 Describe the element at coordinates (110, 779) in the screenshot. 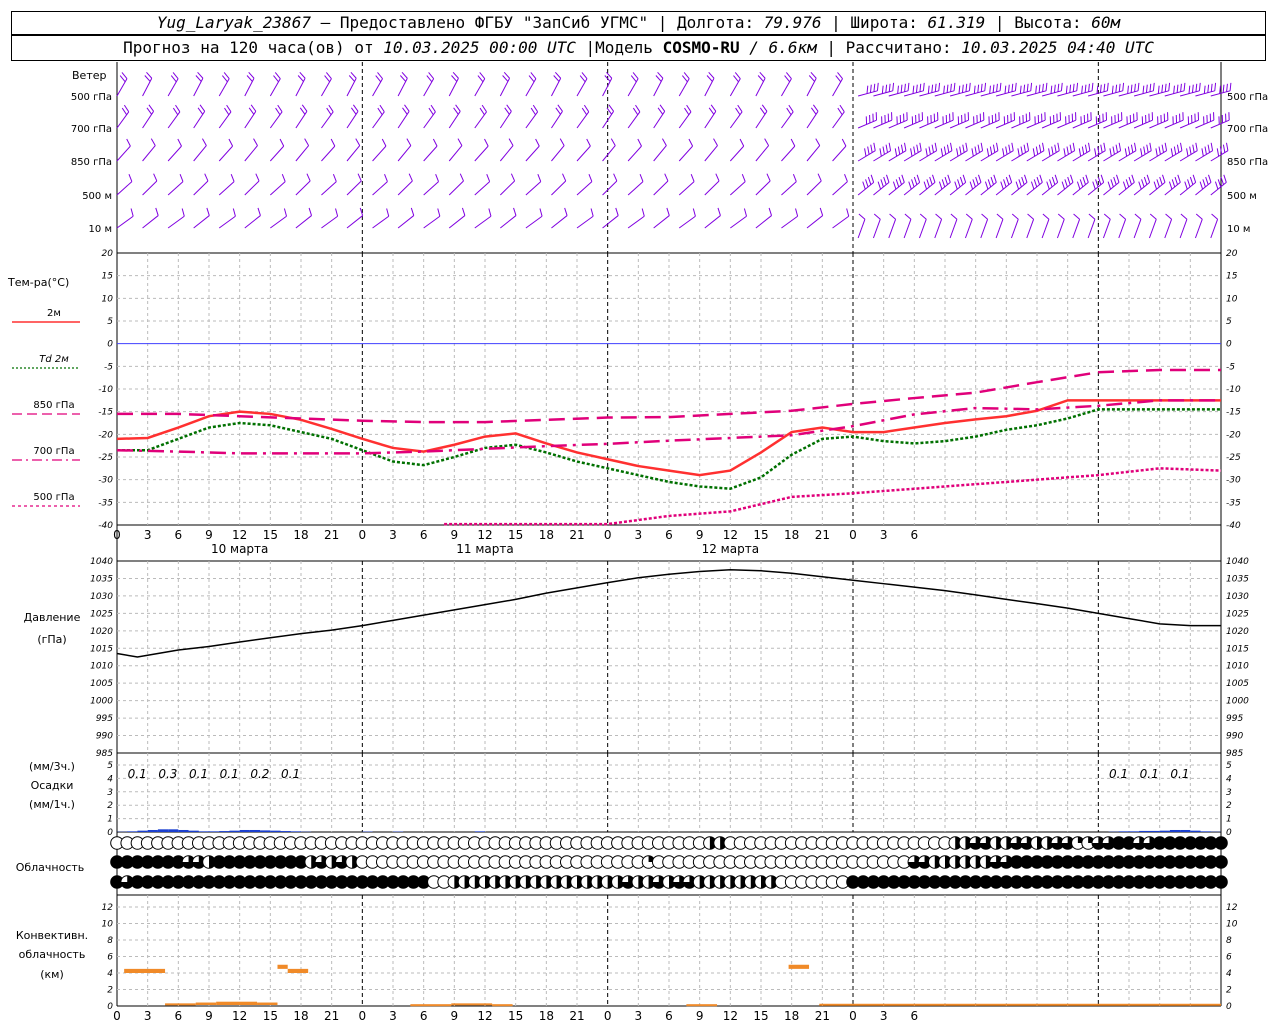

I see `precip-ytick: 4` at that location.